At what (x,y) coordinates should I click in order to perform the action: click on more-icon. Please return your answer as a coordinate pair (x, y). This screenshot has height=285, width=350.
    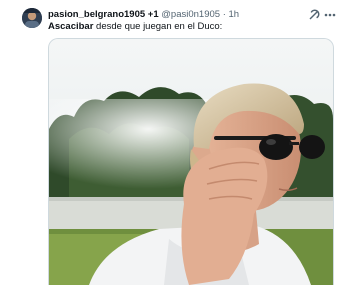
    Looking at the image, I should click on (330, 14).